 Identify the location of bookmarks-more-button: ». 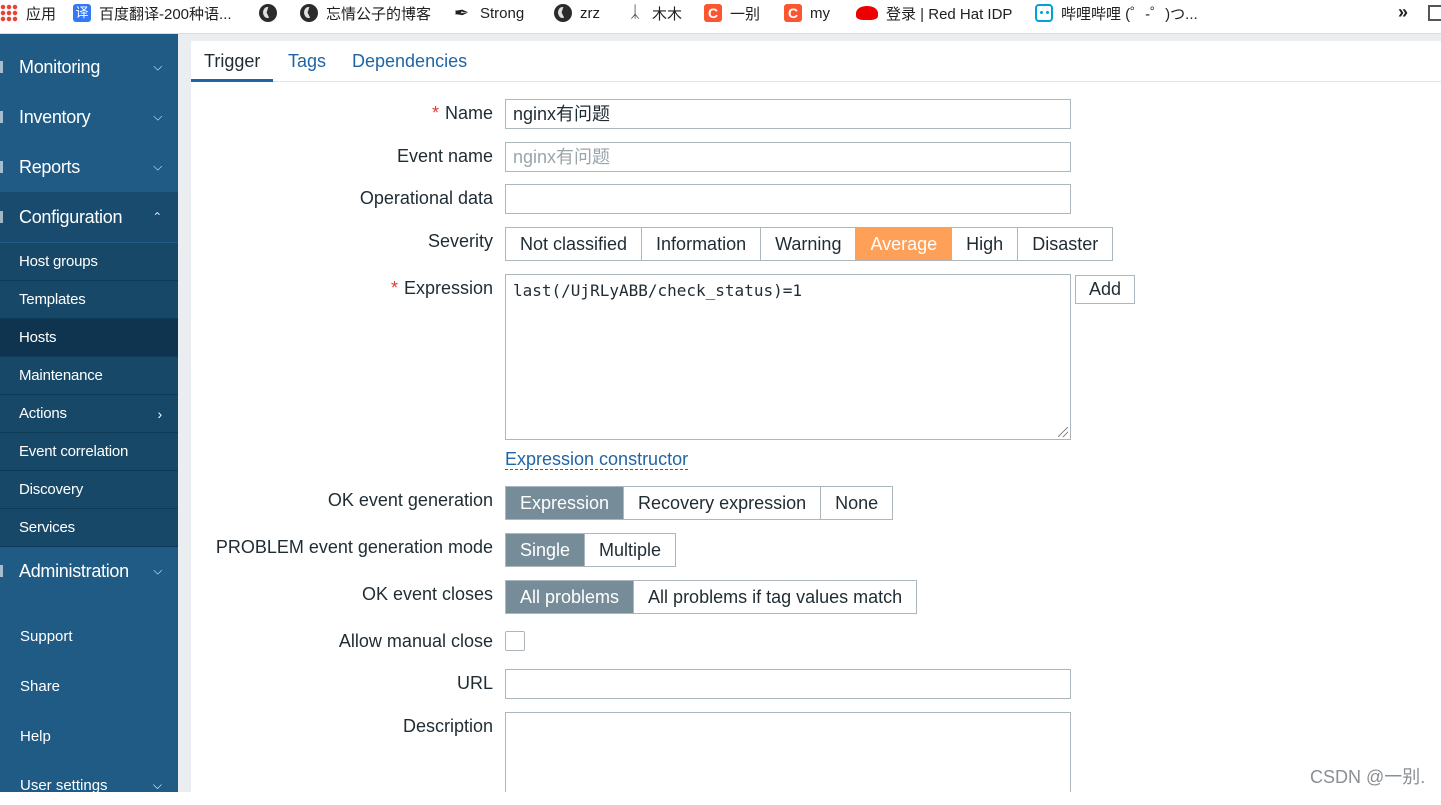
(1403, 13).